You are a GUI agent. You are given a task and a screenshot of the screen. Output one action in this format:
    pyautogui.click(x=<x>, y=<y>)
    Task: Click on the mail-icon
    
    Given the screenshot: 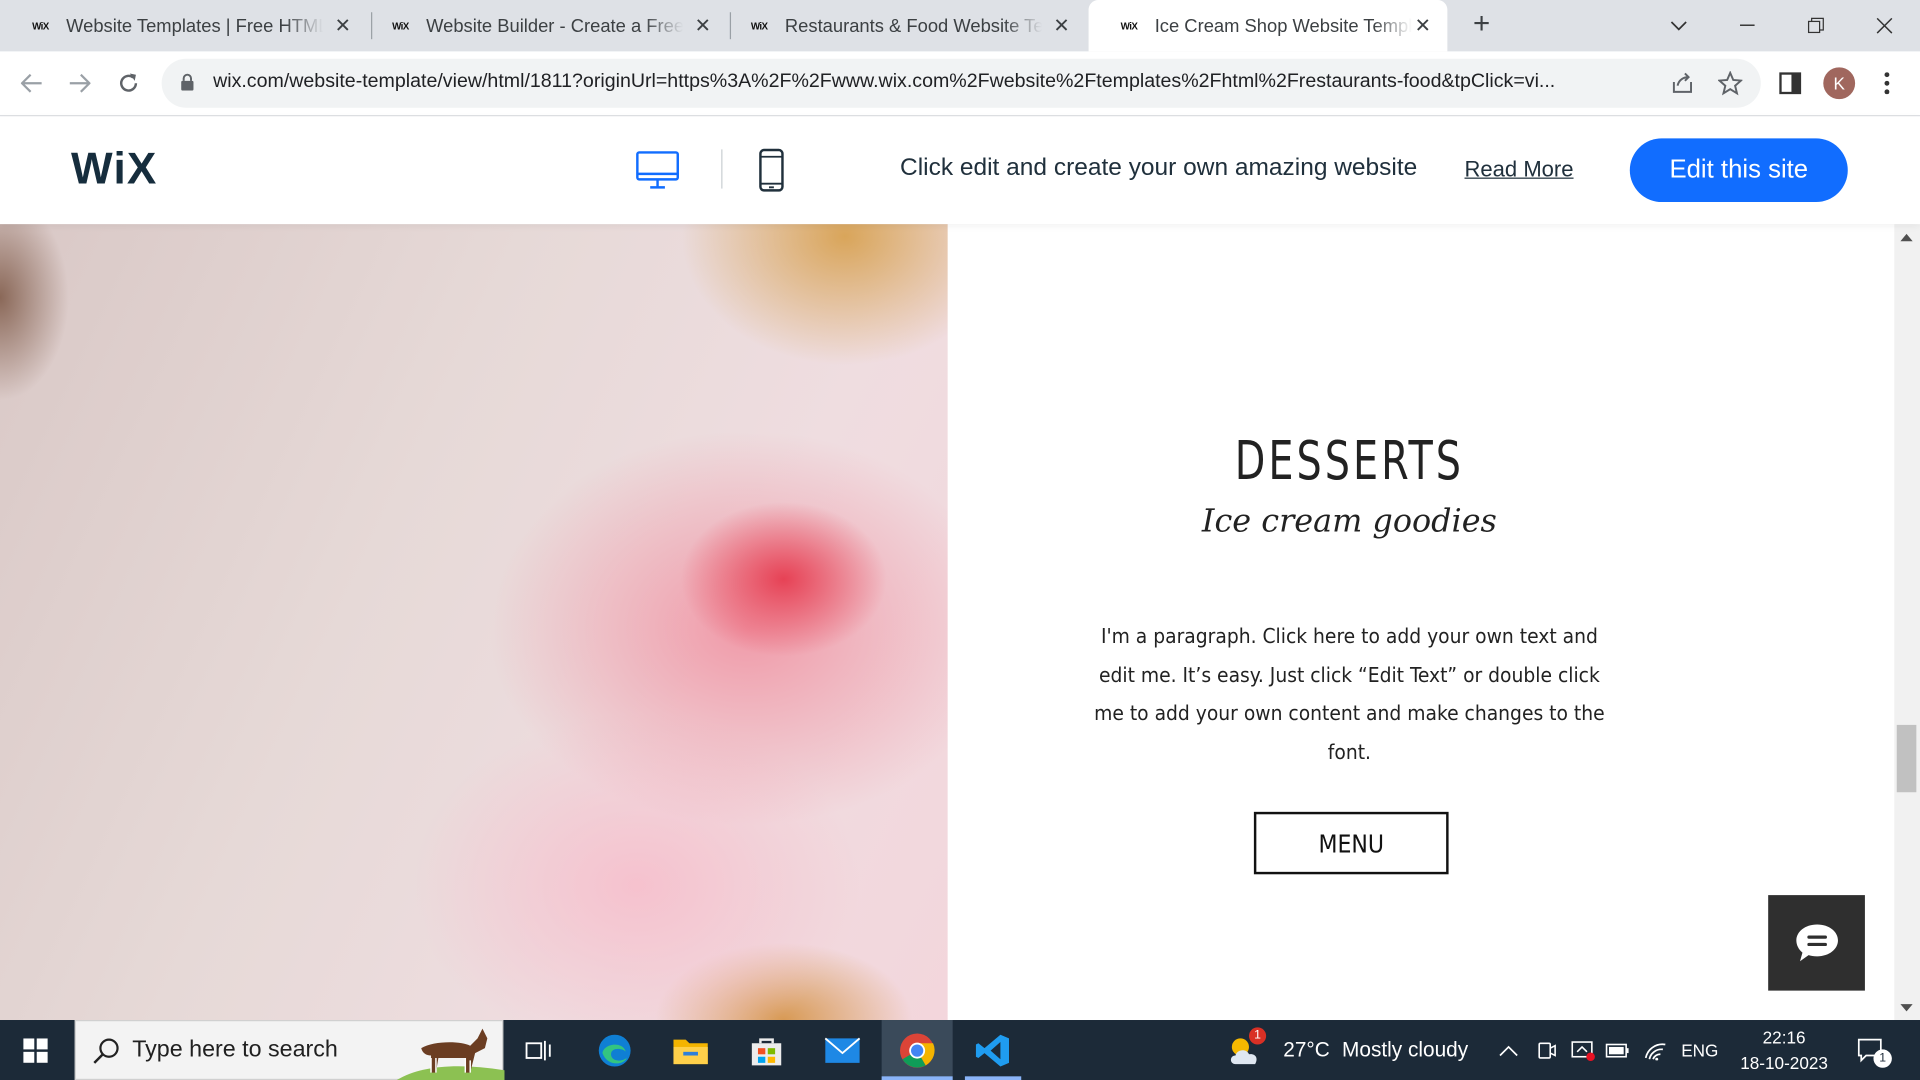 What is the action you would take?
    pyautogui.click(x=842, y=1050)
    